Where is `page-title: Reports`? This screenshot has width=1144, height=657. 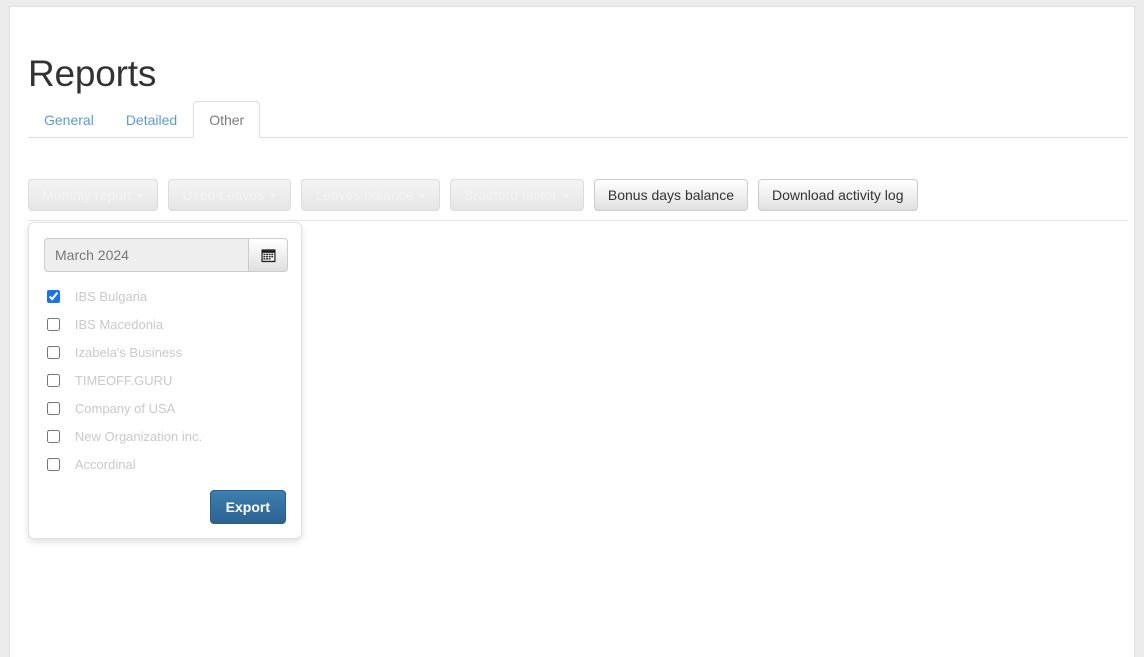
page-title: Reports is located at coordinates (92, 73).